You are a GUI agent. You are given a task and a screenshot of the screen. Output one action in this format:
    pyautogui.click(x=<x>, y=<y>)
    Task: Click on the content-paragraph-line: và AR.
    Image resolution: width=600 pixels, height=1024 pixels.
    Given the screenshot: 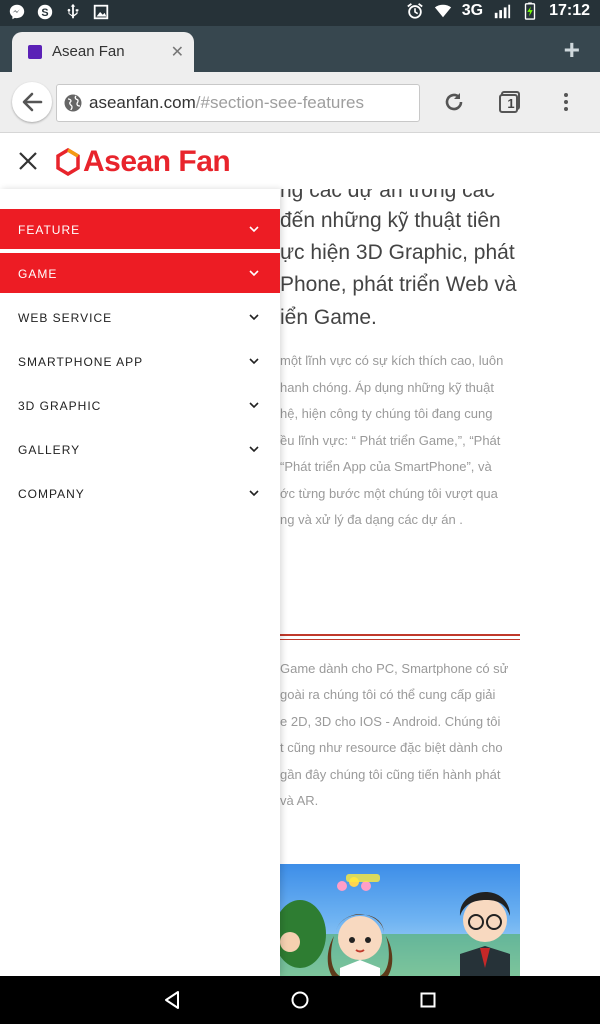 What is the action you would take?
    pyautogui.click(x=299, y=800)
    